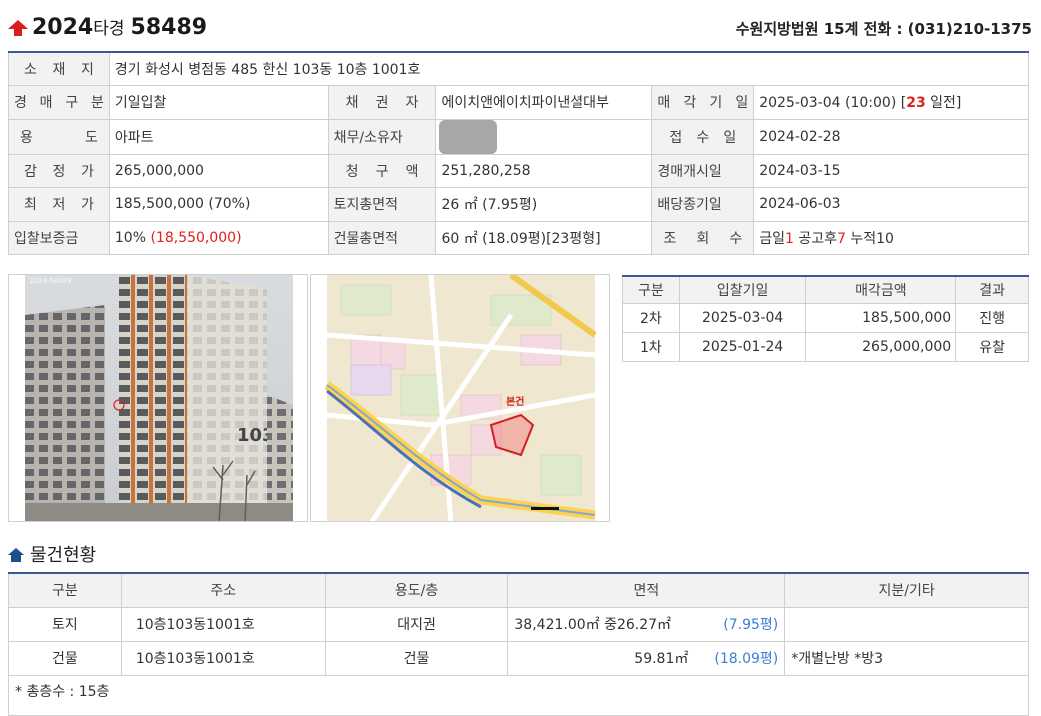 The height and width of the screenshot is (716, 1041). Describe the element at coordinates (416, 590) in the screenshot. I see `property-header-use: 용도/층` at that location.